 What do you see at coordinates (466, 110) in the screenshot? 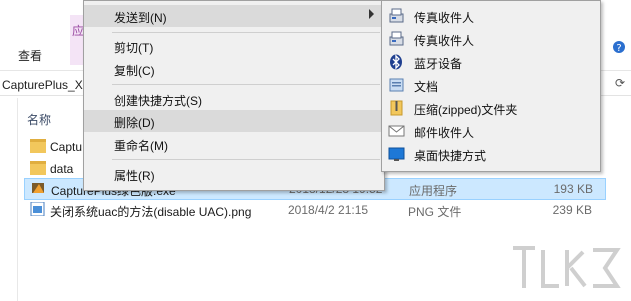
I see `submenu-item-label: 压缩(zipped)文件夹` at bounding box center [466, 110].